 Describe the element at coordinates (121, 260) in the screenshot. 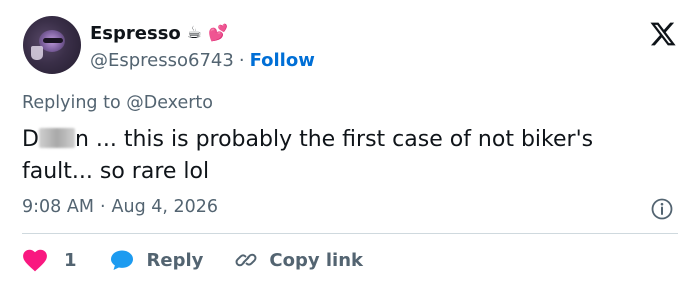

I see `speech-bubble-icon` at that location.